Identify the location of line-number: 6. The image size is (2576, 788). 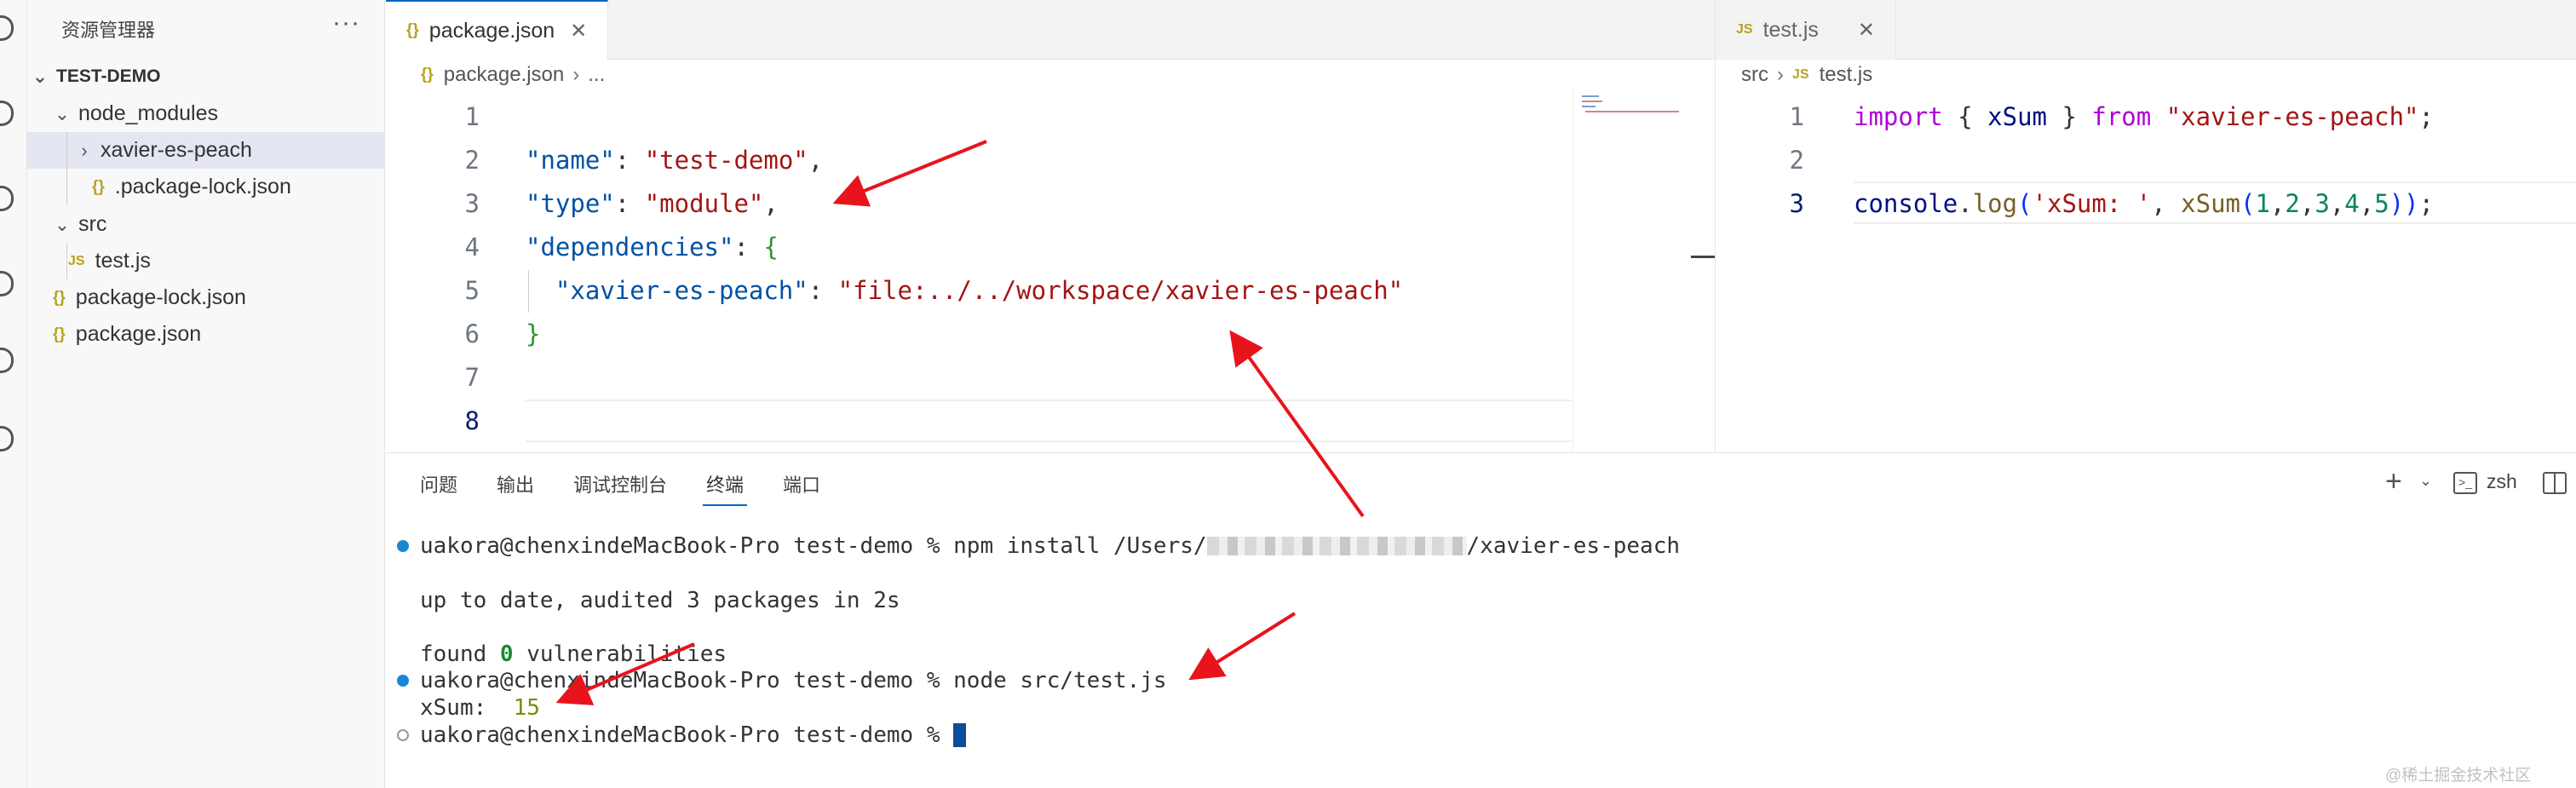
(472, 333).